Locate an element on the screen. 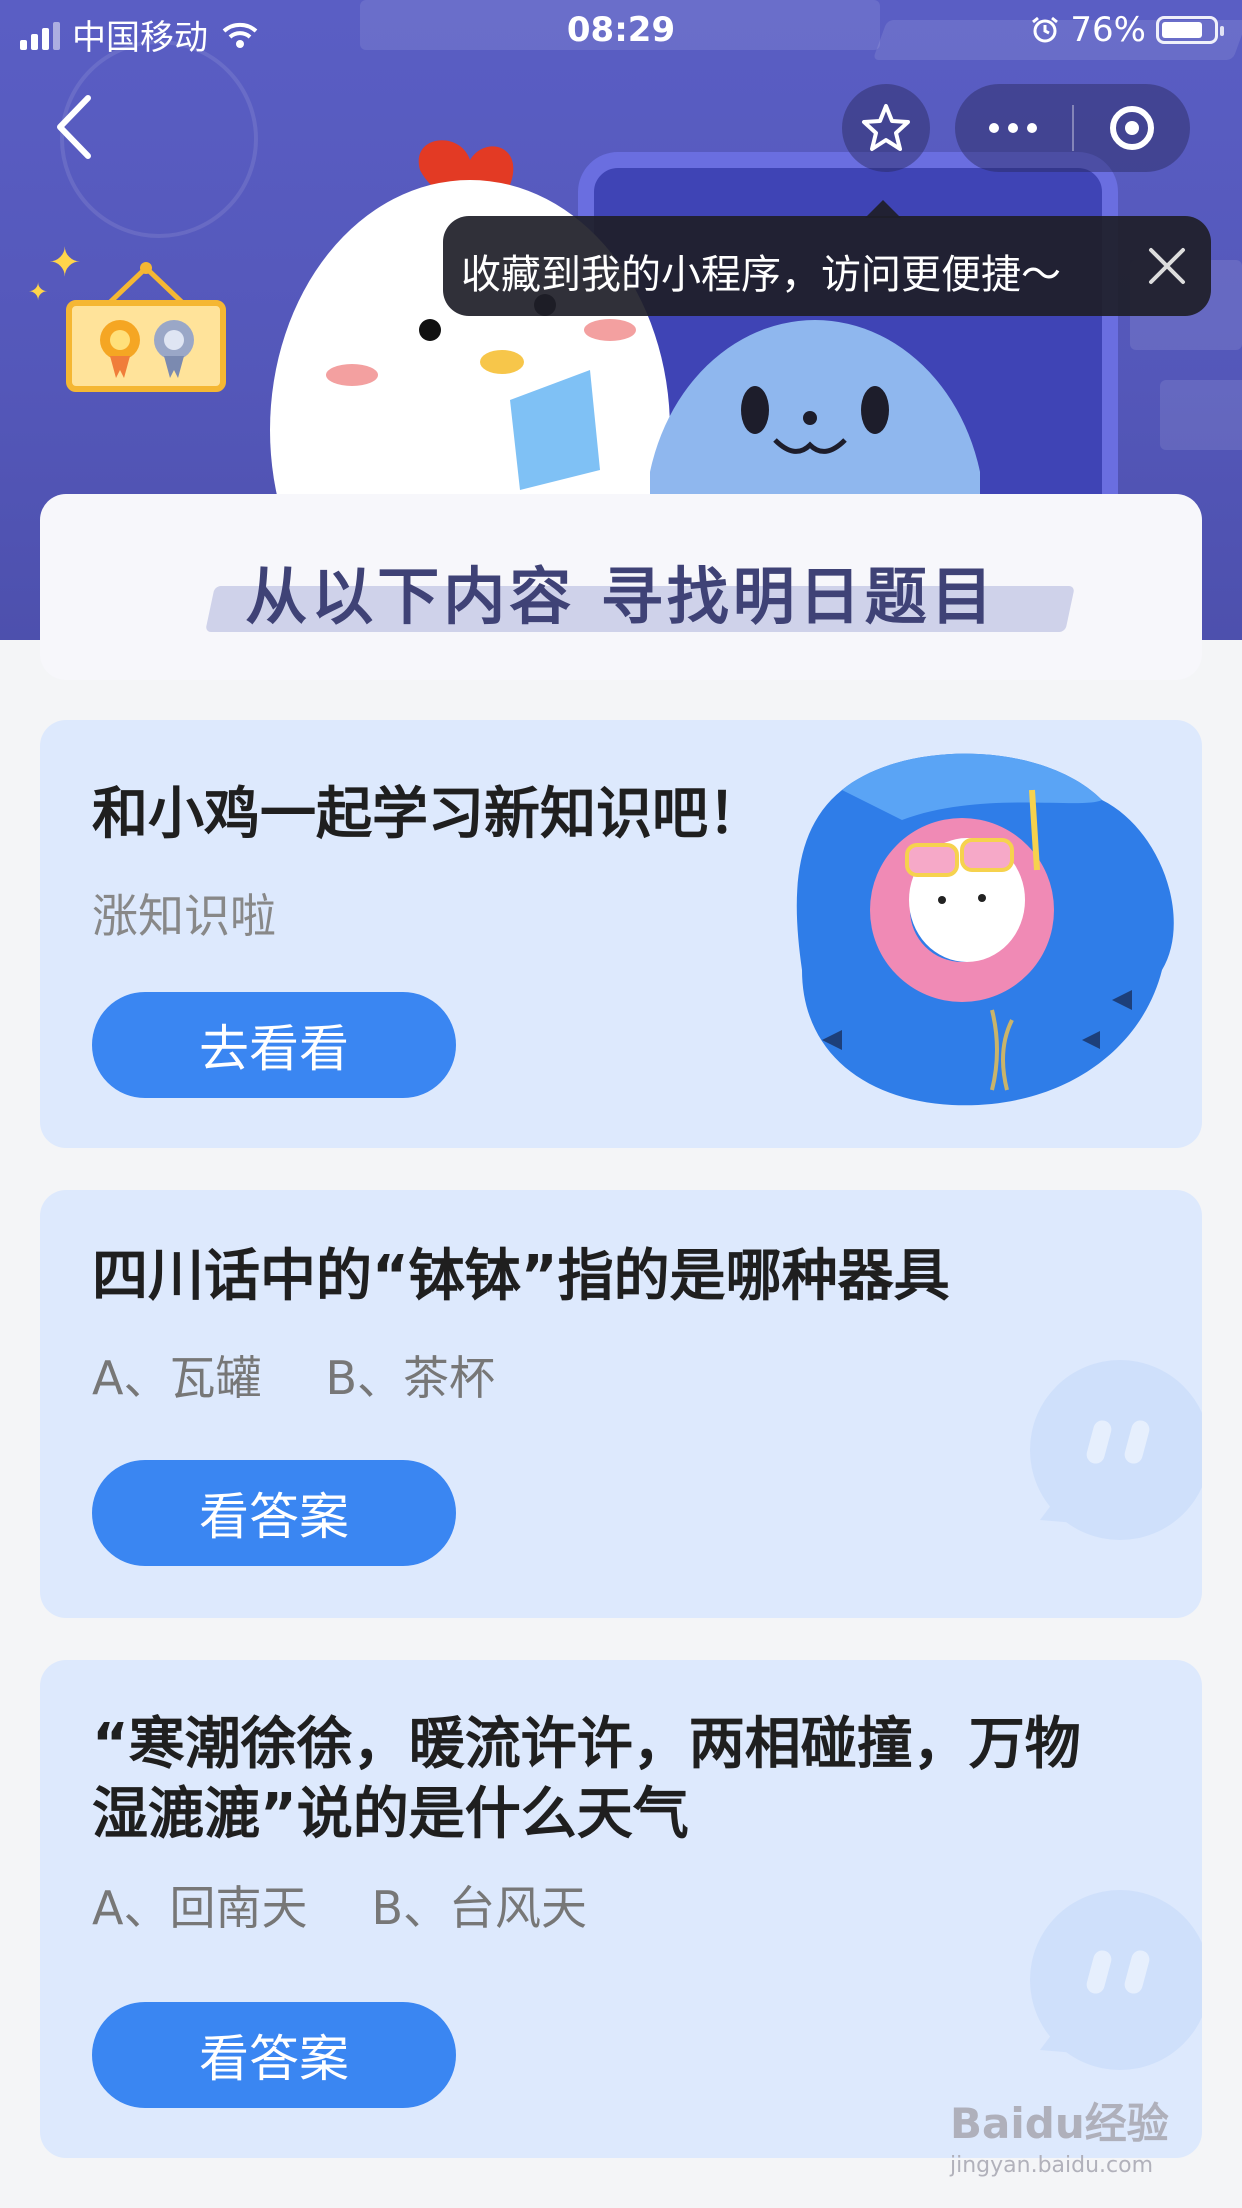  more-button is located at coordinates (1013, 128).